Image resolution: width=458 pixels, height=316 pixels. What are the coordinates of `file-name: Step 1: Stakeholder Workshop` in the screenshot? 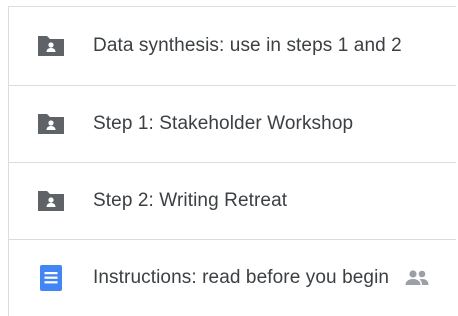 It's located at (223, 123).